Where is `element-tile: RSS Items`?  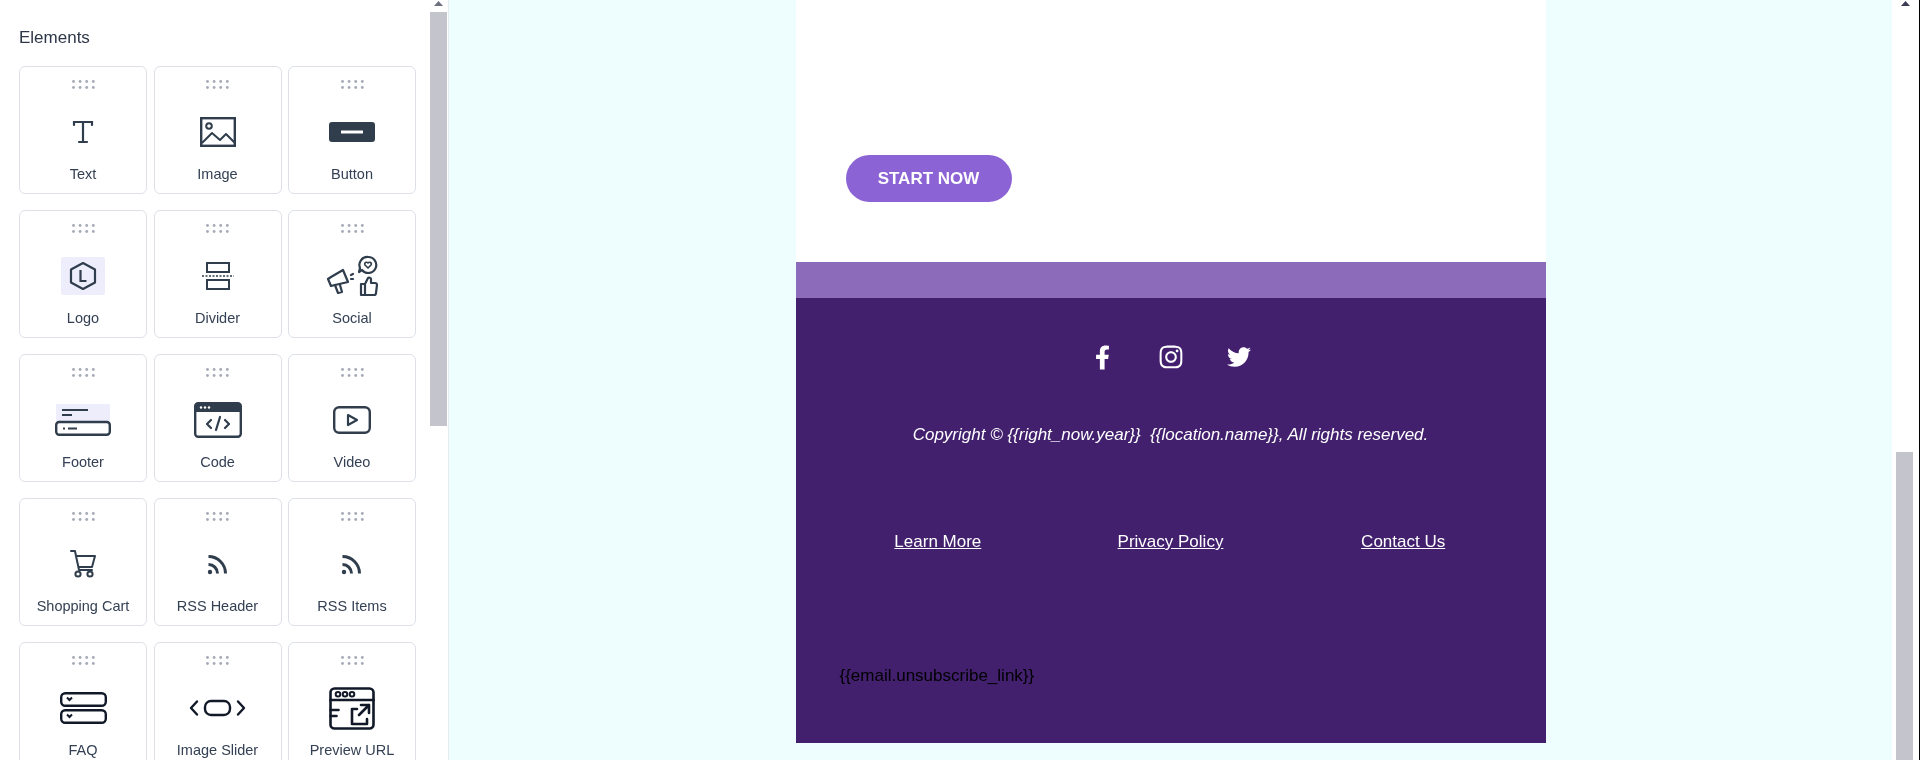 element-tile: RSS Items is located at coordinates (352, 562).